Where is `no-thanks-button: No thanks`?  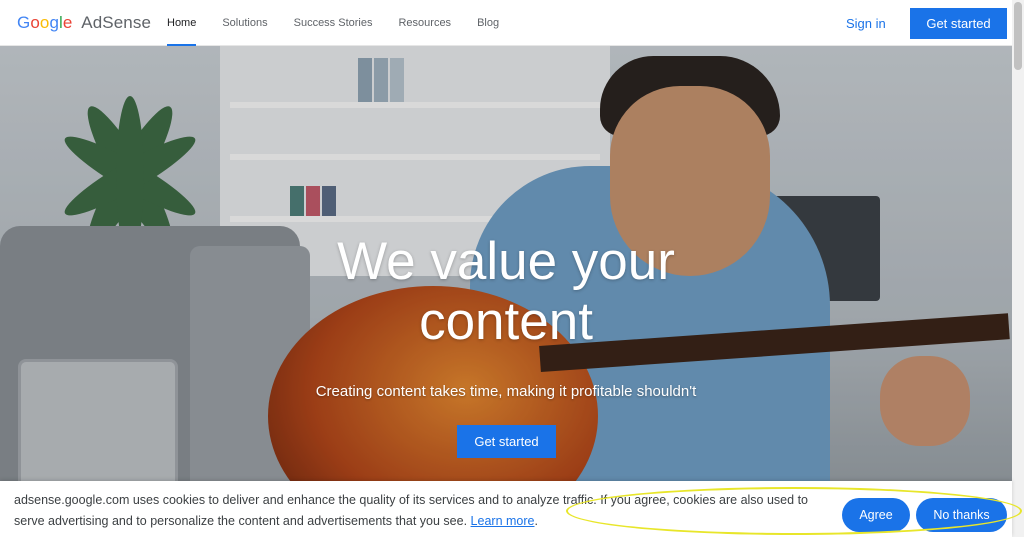
no-thanks-button: No thanks is located at coordinates (961, 515).